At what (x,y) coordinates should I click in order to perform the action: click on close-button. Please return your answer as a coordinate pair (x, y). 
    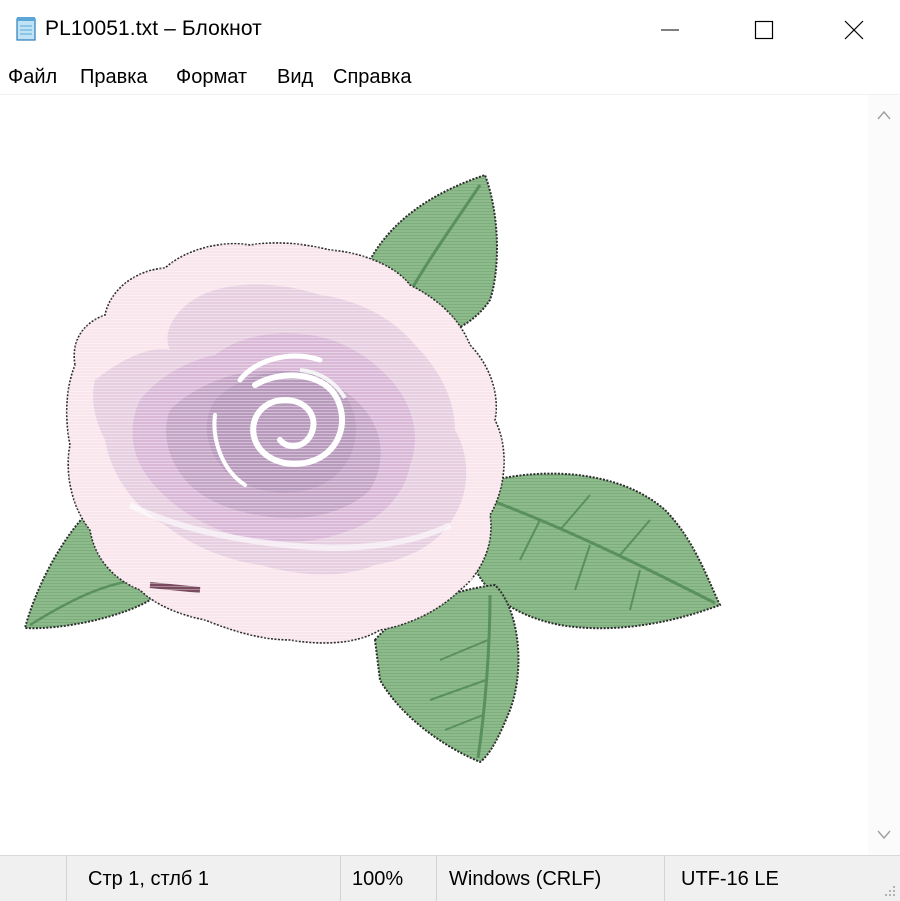
    Looking at the image, I should click on (854, 30).